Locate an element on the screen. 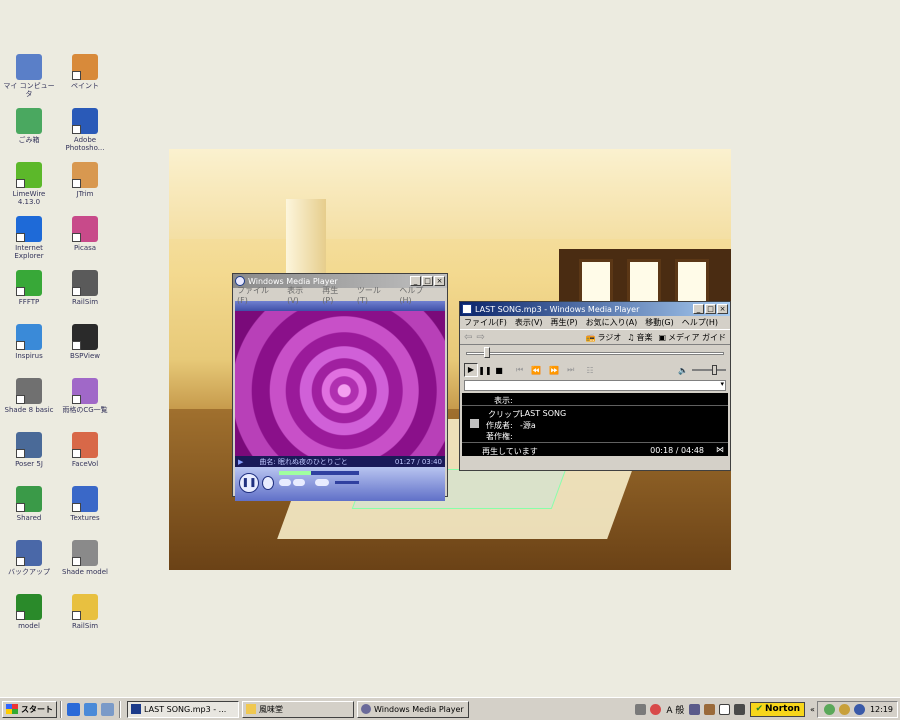 The image size is (900, 720). desktop-icon: 雨格のCG一覧 is located at coordinates (85, 396).